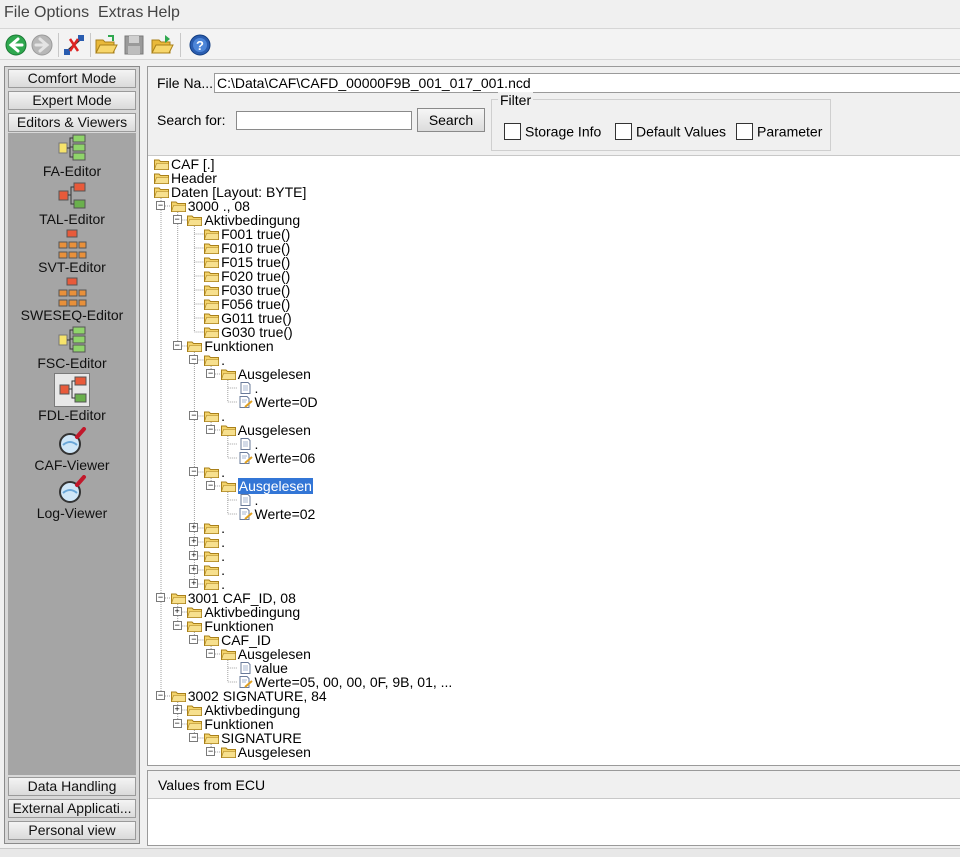  Describe the element at coordinates (779, 131) in the screenshot. I see `parameter-checkbox: Parameter` at that location.